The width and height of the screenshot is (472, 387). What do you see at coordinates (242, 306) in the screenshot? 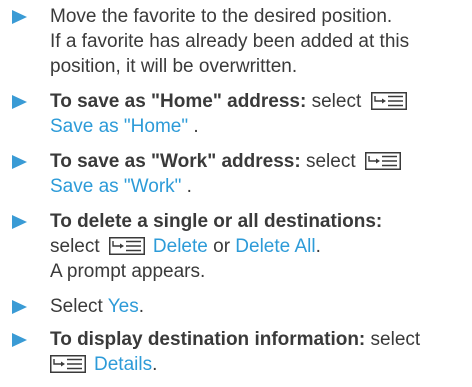
I see `step-select-yes: Select Yes.` at bounding box center [242, 306].